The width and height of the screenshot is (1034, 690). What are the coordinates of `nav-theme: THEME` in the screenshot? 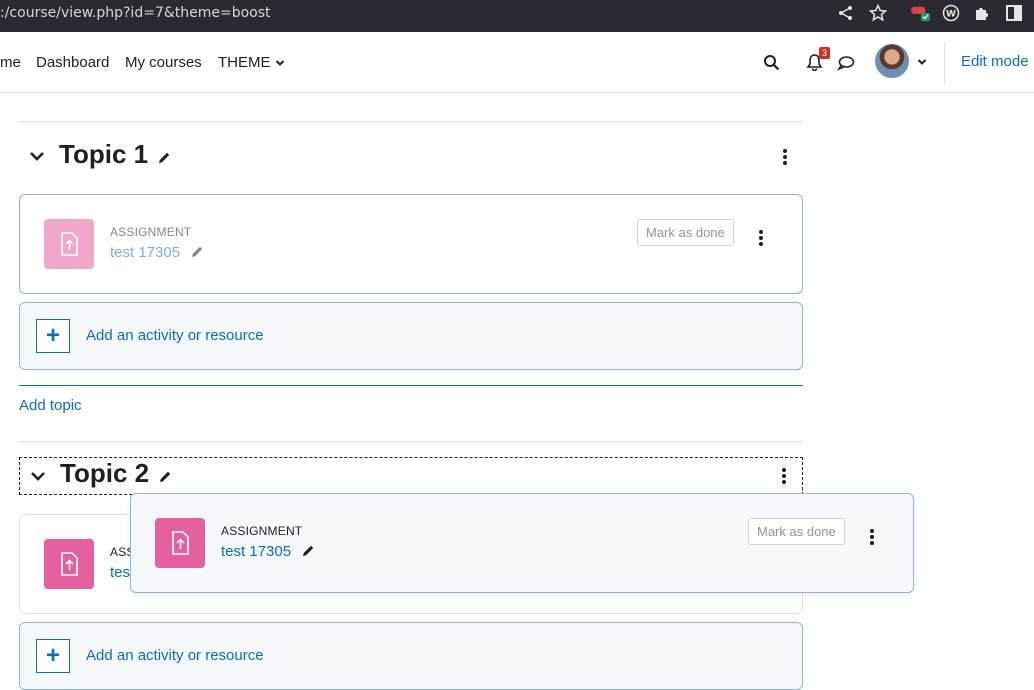 It's located at (251, 62).